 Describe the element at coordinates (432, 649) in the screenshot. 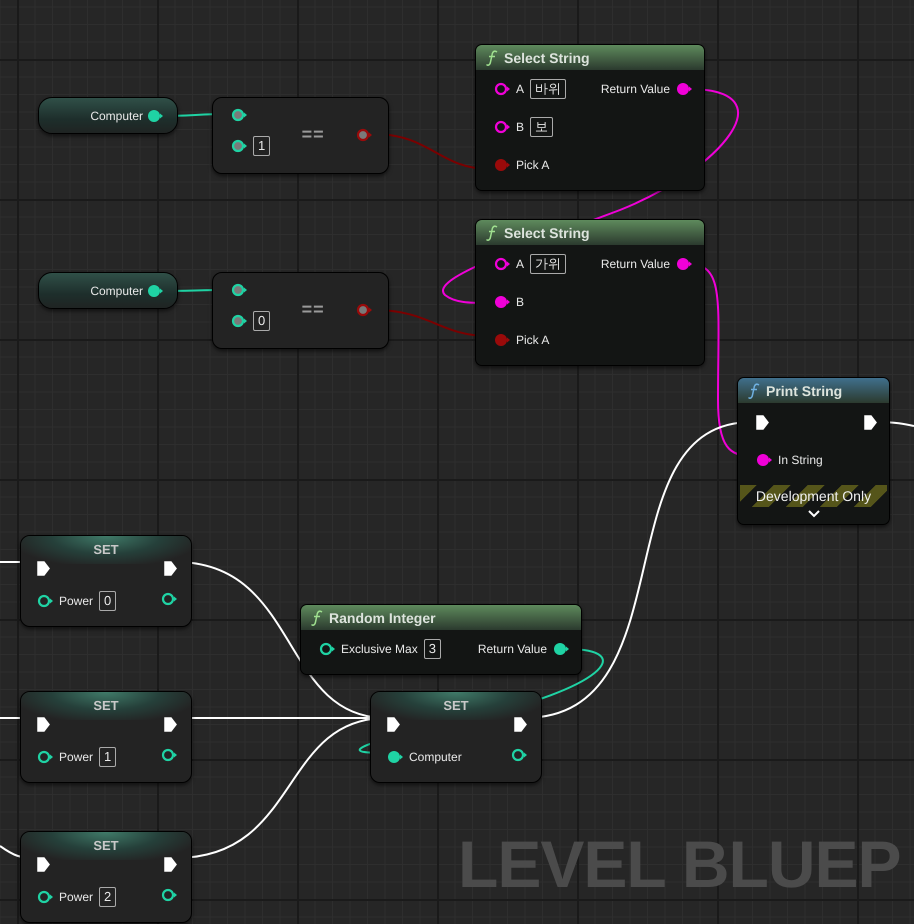

I see `value-field: 3` at that location.